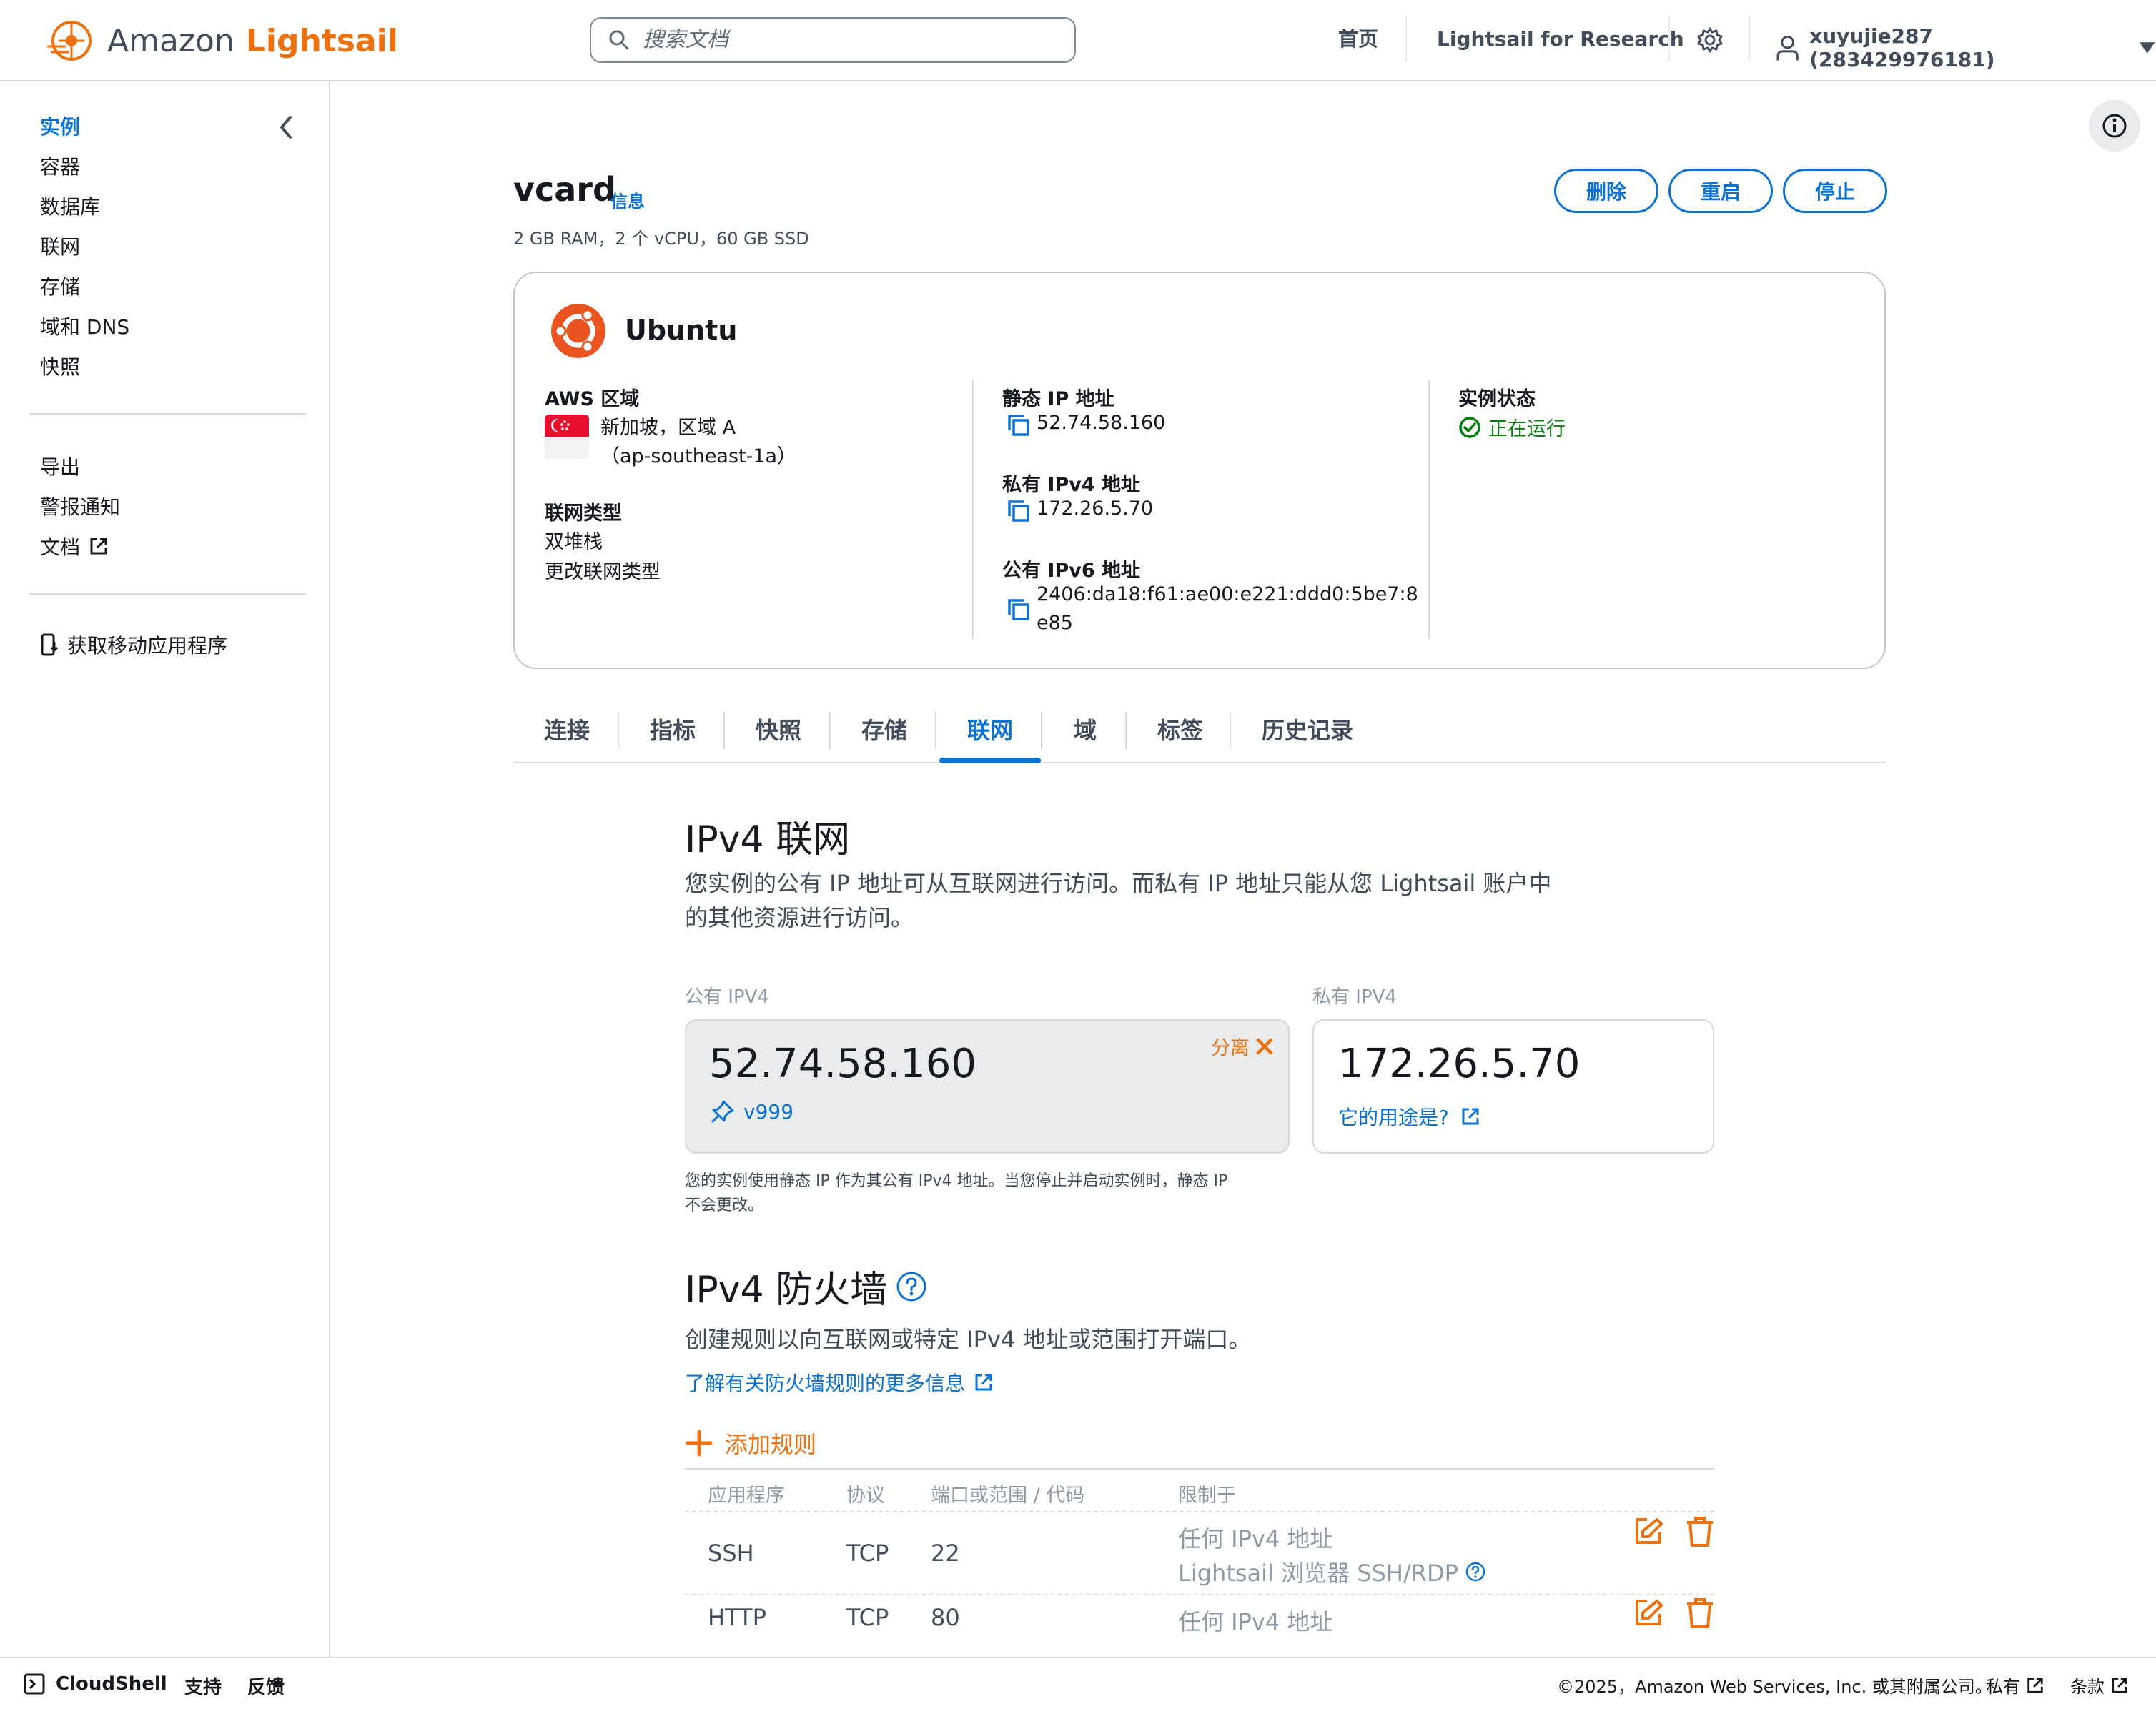 This screenshot has width=2156, height=1714. I want to click on search-box, so click(833, 40).